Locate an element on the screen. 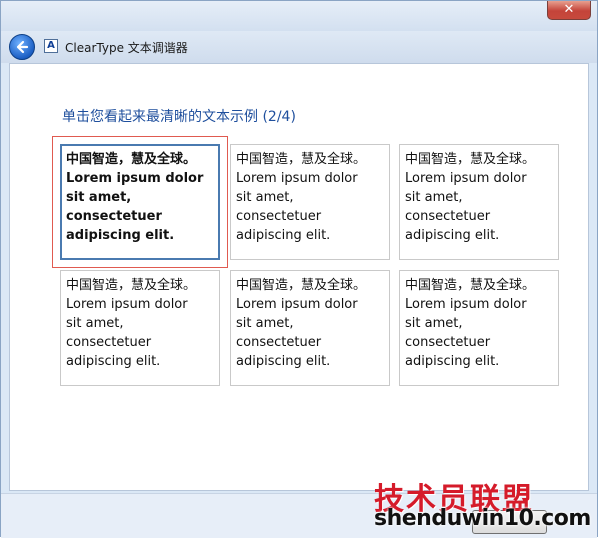 The image size is (600, 539). instruction-heading: 单击您看起来最清晰的文本示例 (2/4) is located at coordinates (179, 117).